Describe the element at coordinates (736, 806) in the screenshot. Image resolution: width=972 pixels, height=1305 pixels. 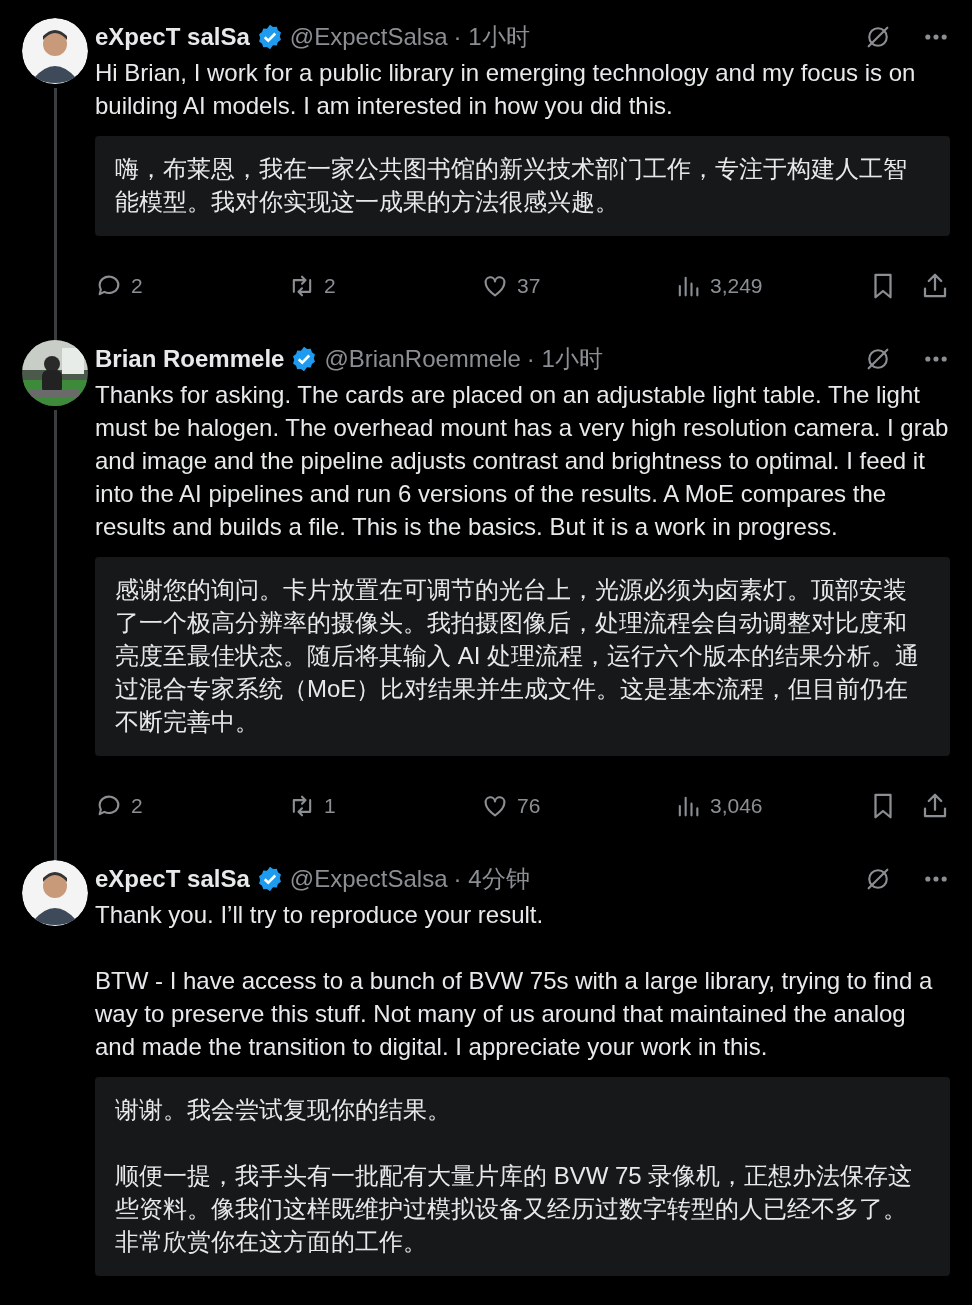
I see `view-count: 3,046` at that location.